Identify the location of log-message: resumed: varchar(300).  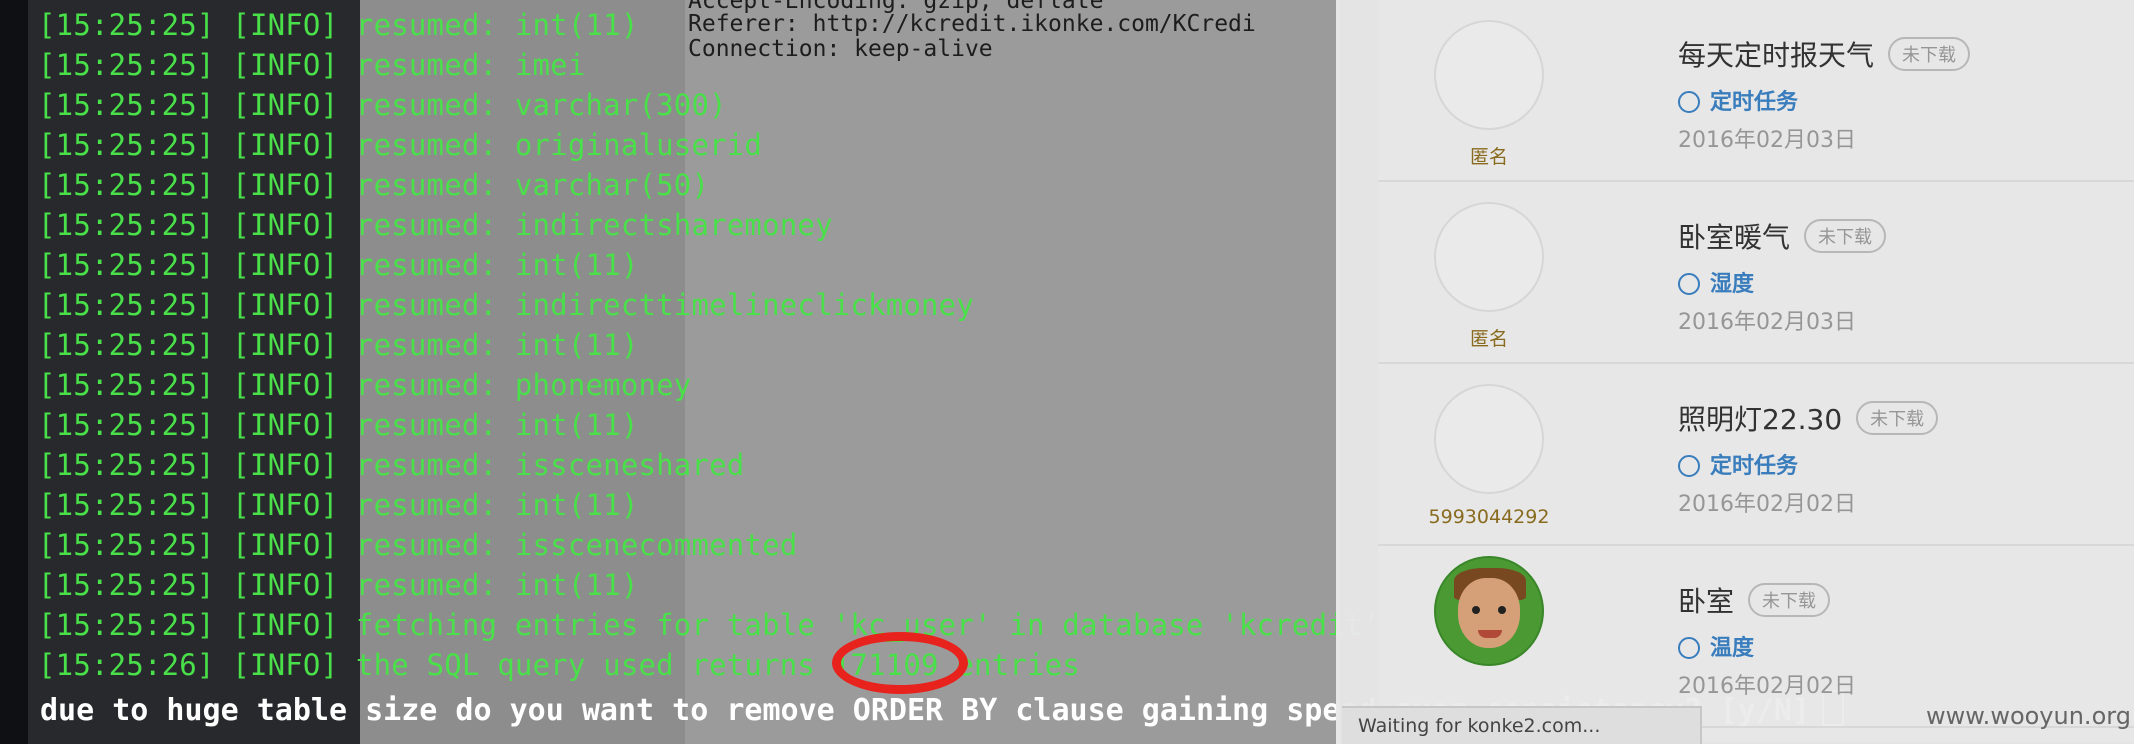
(541, 105).